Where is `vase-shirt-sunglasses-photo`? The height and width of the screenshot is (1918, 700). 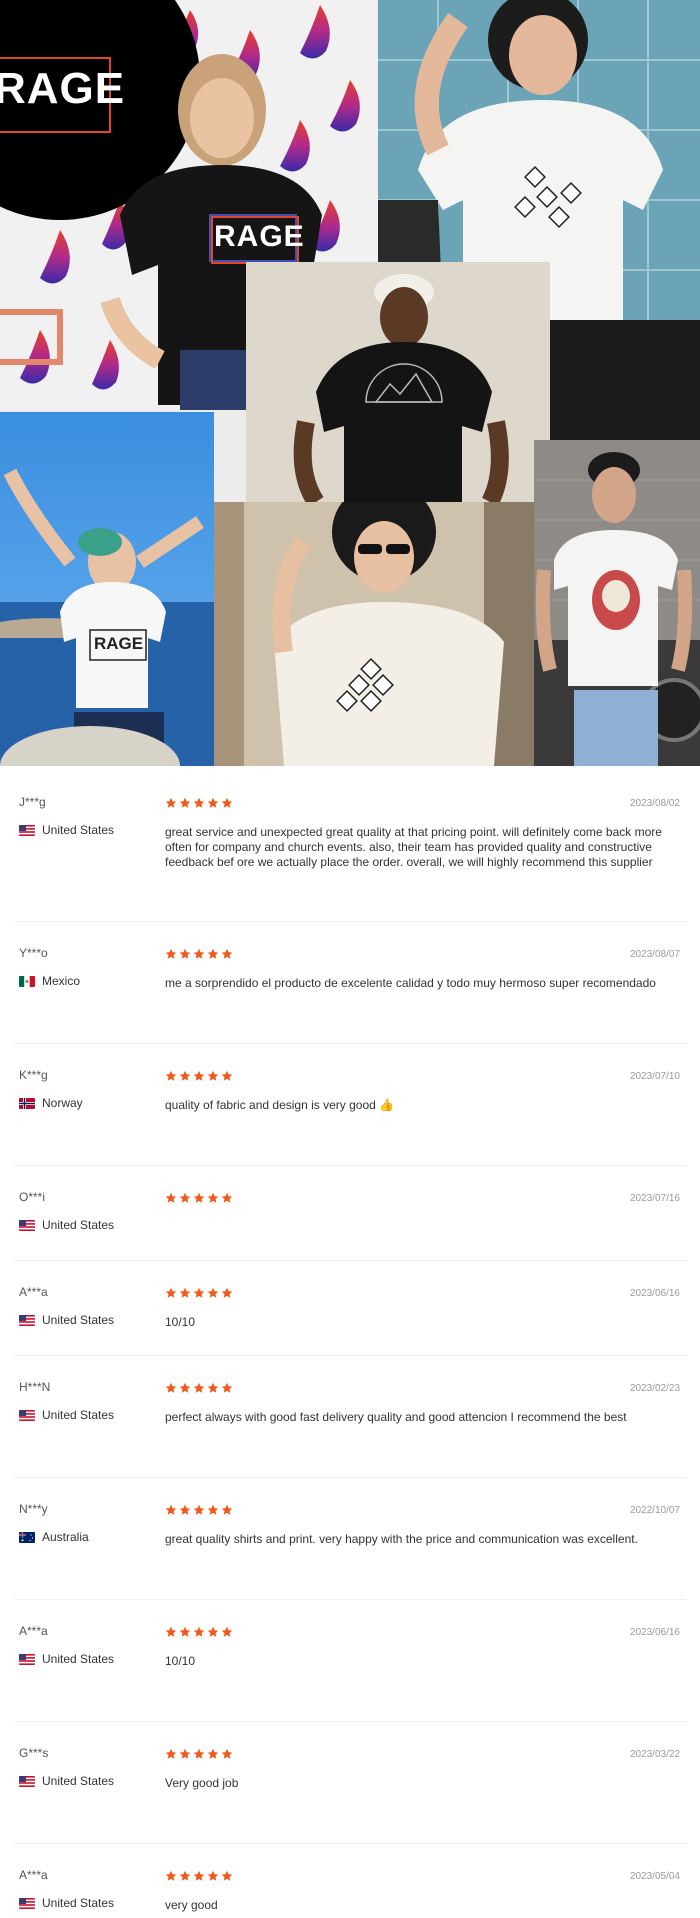 vase-shirt-sunglasses-photo is located at coordinates (374, 634).